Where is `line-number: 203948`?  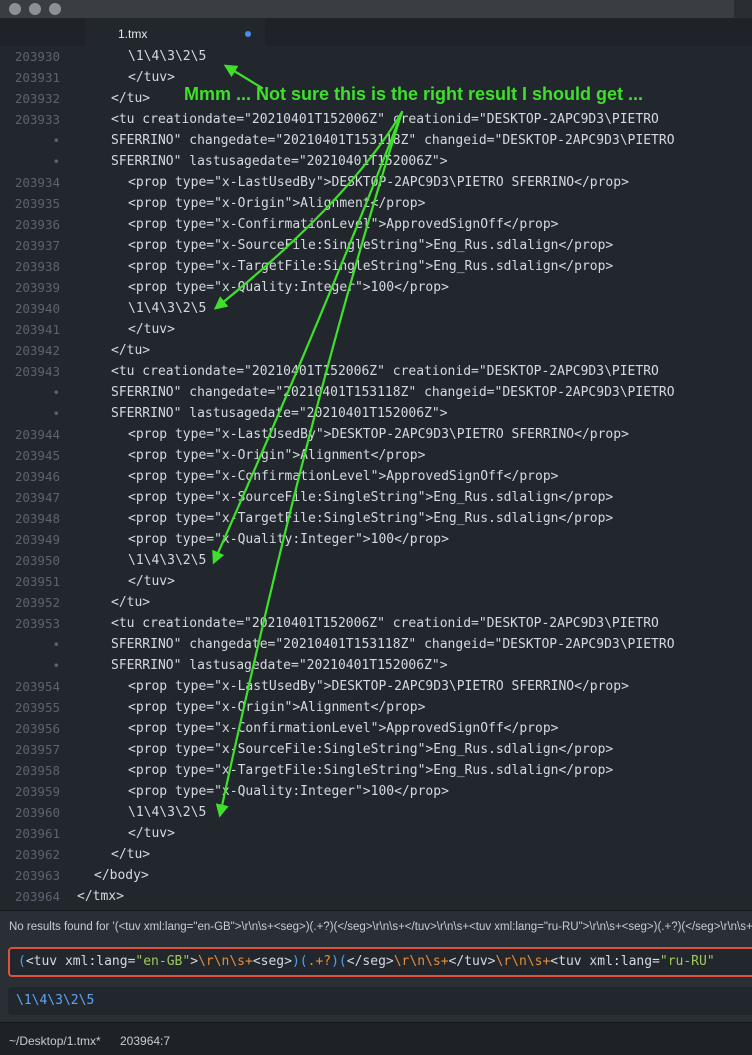
line-number: 203948 is located at coordinates (37, 518).